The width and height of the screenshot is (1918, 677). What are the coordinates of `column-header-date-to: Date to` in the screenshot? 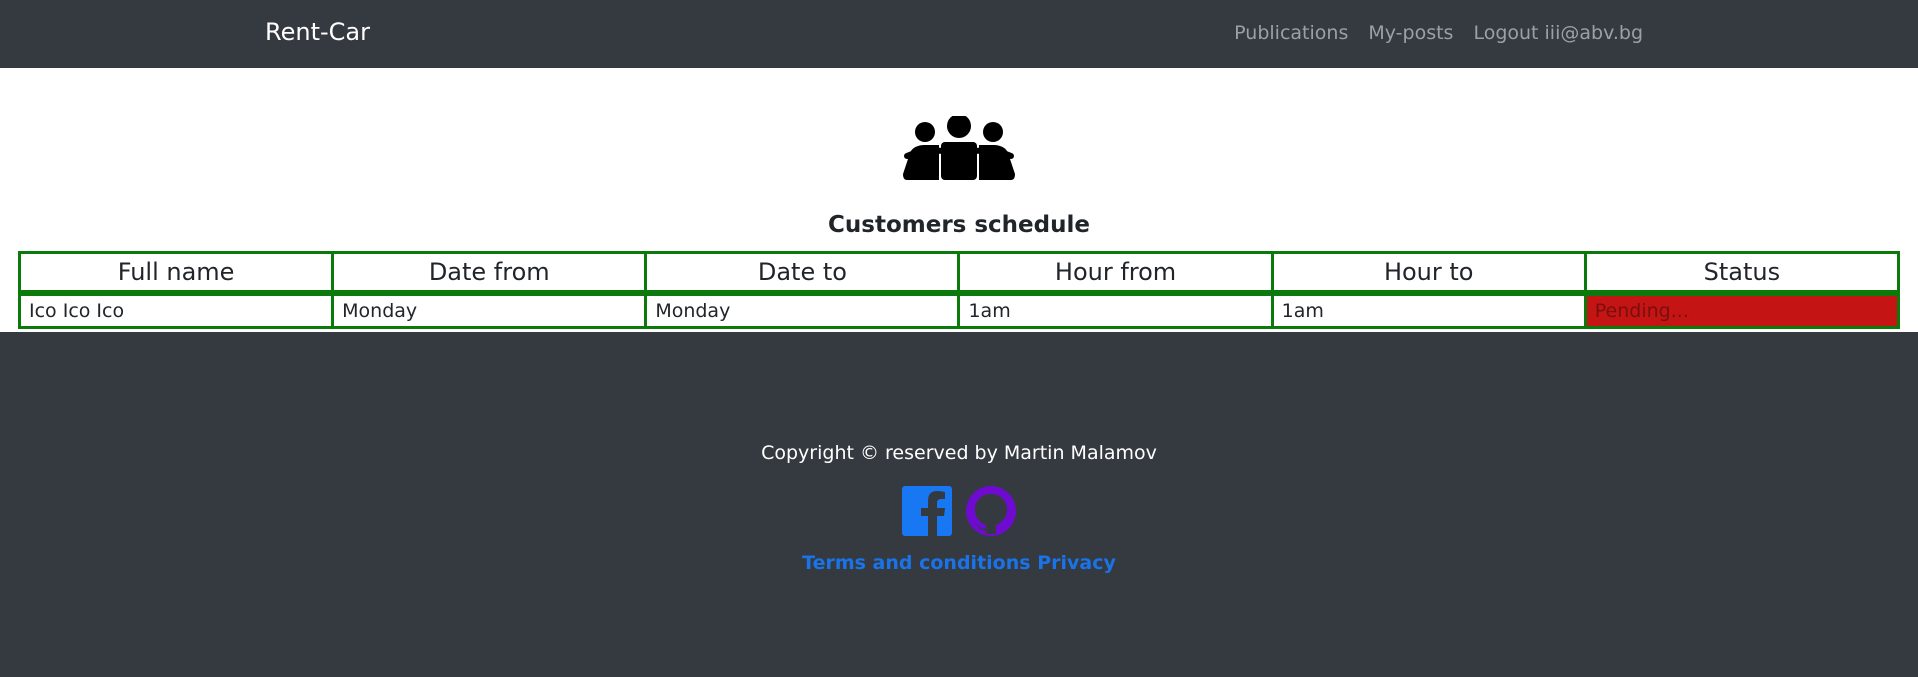 It's located at (802, 273).